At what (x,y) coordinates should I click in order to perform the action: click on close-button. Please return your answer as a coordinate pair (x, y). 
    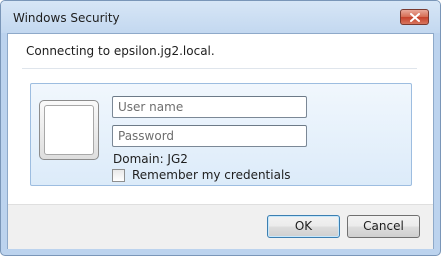
    Looking at the image, I should click on (414, 17).